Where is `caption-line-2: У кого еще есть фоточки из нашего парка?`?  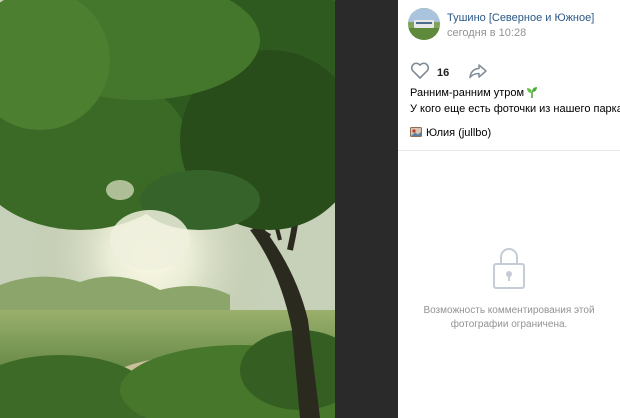 caption-line-2: У кого еще есть фоточки из нашего парка? is located at coordinates (515, 109).